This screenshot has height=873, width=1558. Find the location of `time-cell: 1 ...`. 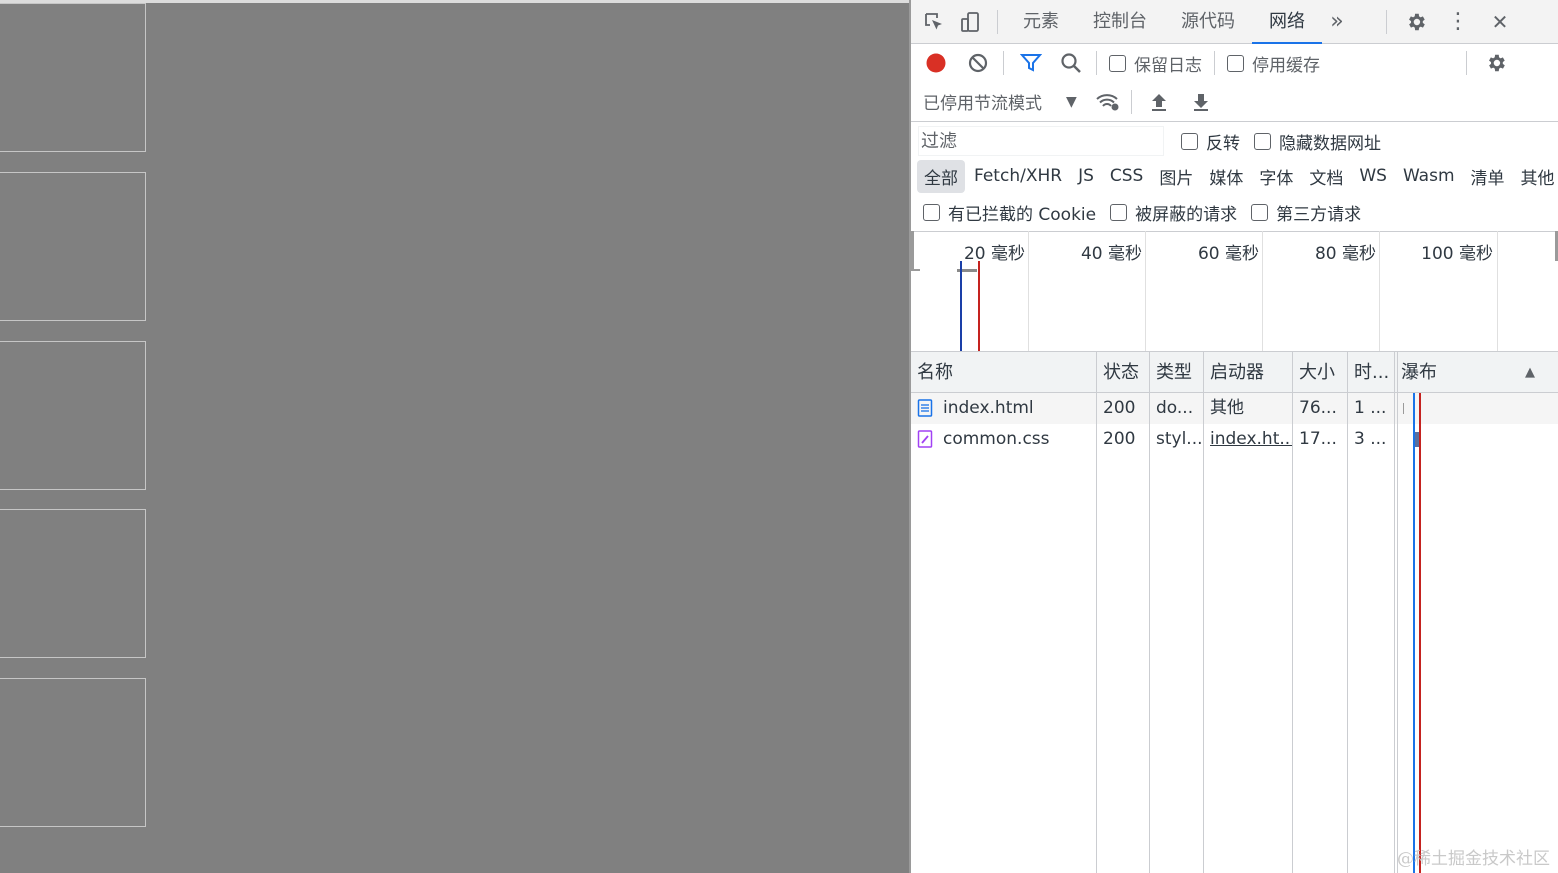

time-cell: 1 ... is located at coordinates (1370, 408).